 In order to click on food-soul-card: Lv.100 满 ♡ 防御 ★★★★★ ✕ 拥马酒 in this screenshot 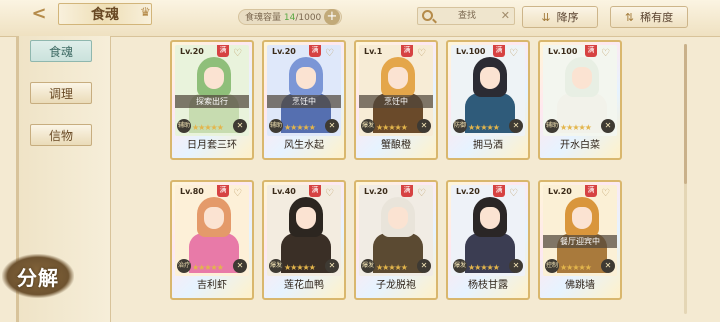, I will do `click(488, 100)`.